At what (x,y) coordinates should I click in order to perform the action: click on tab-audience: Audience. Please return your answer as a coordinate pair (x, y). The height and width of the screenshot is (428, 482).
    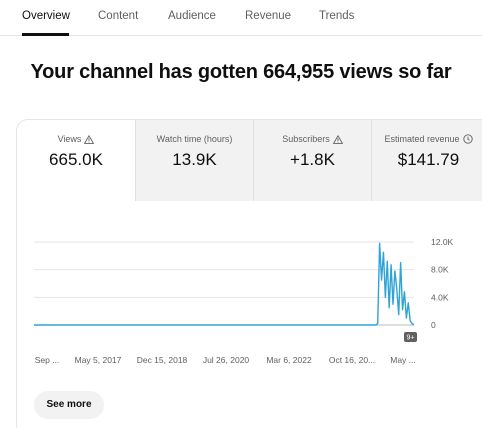
    Looking at the image, I should click on (192, 16).